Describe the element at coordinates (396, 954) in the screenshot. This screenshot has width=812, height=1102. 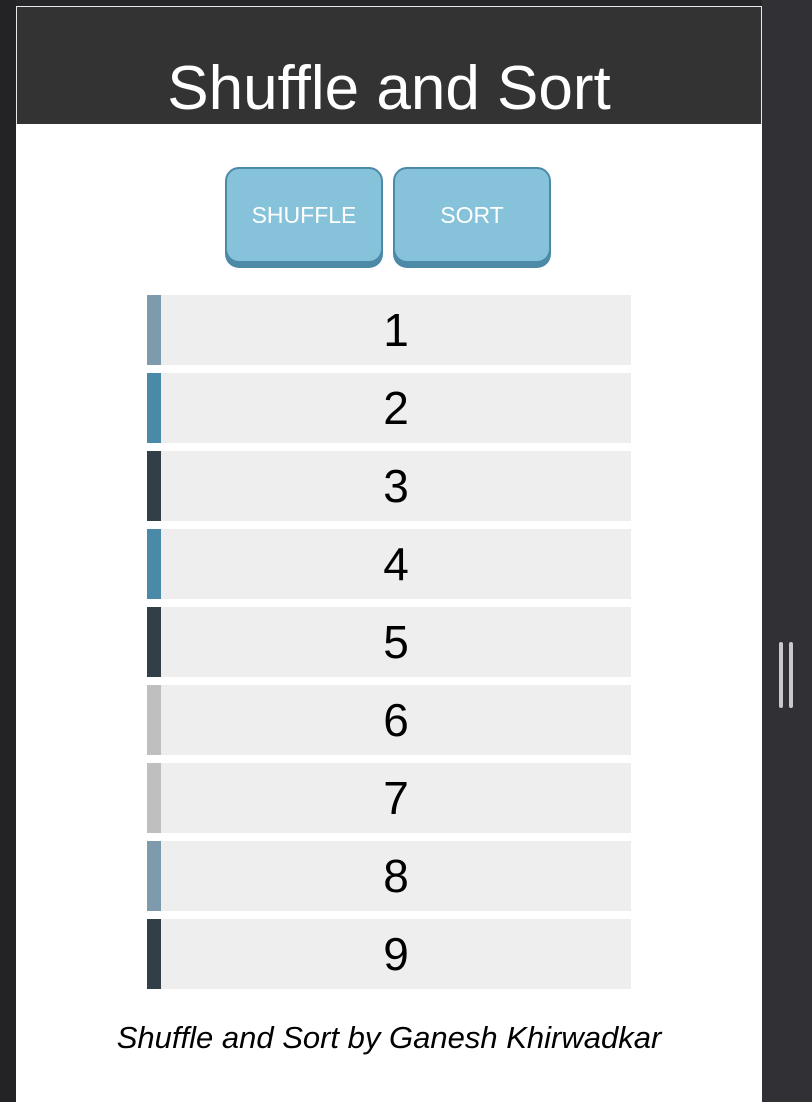
I see `item-number: 9` at that location.